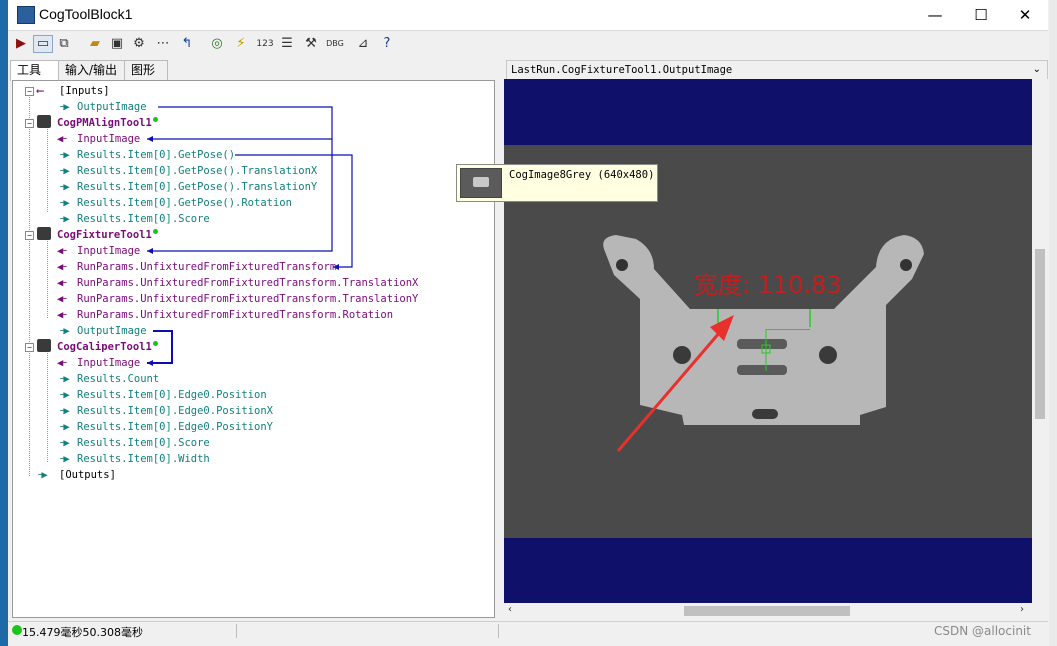 The image size is (1057, 646). Describe the element at coordinates (146, 70) in the screenshot. I see `tab-graphics: 图形` at that location.